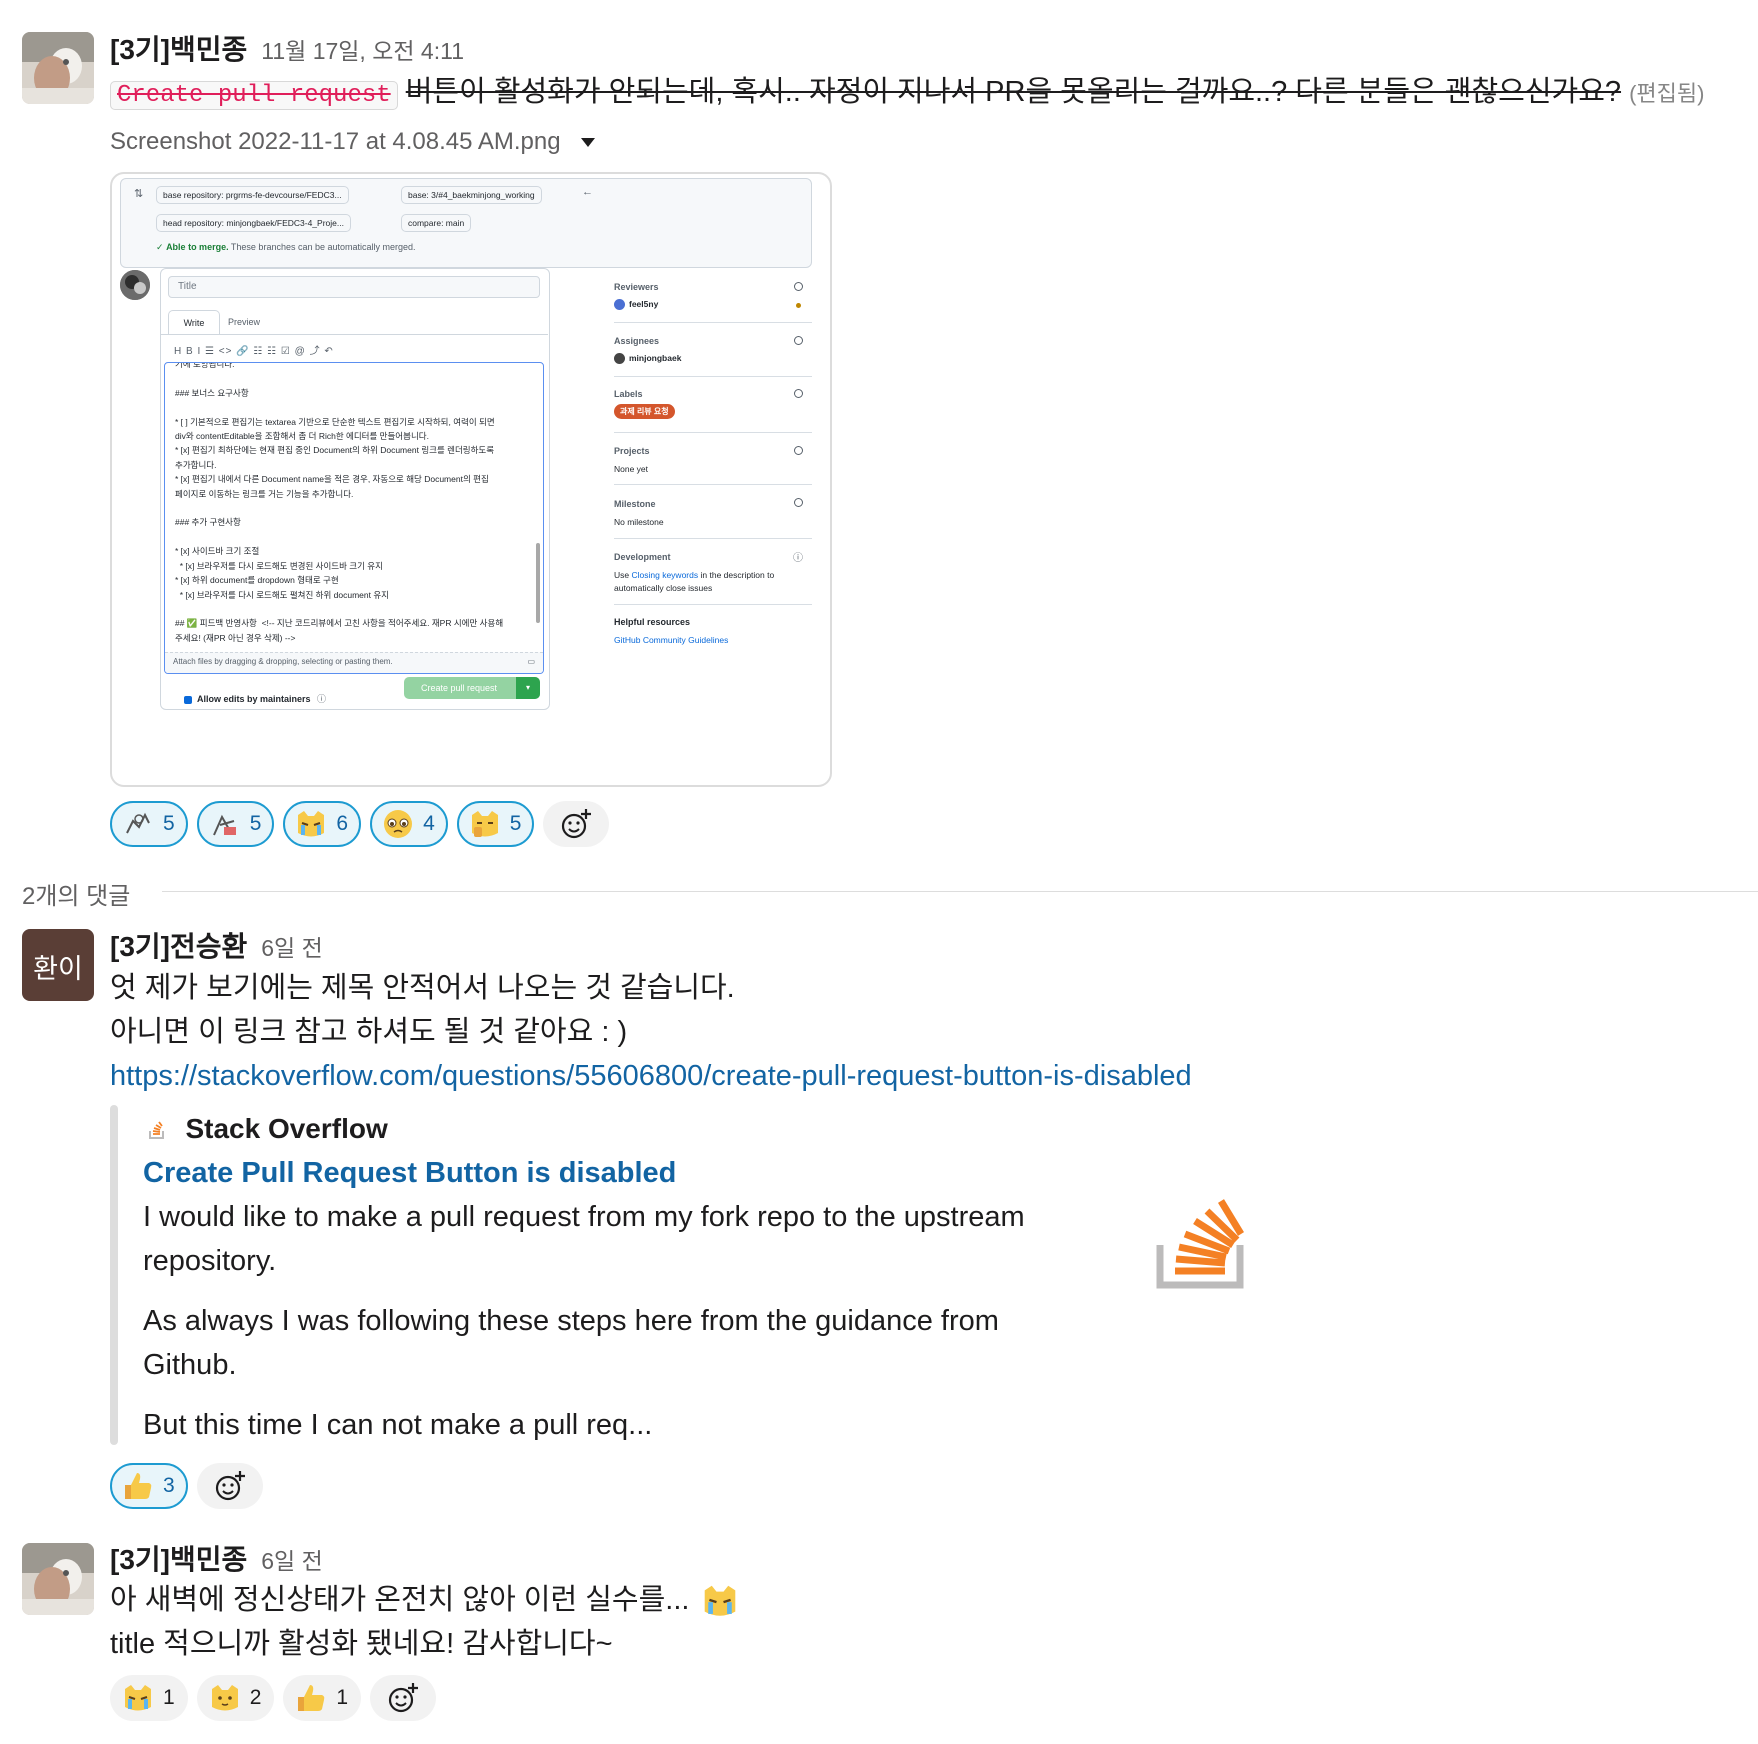 This screenshot has height=1744, width=1758. I want to click on info-icon: ⓘ, so click(798, 558).